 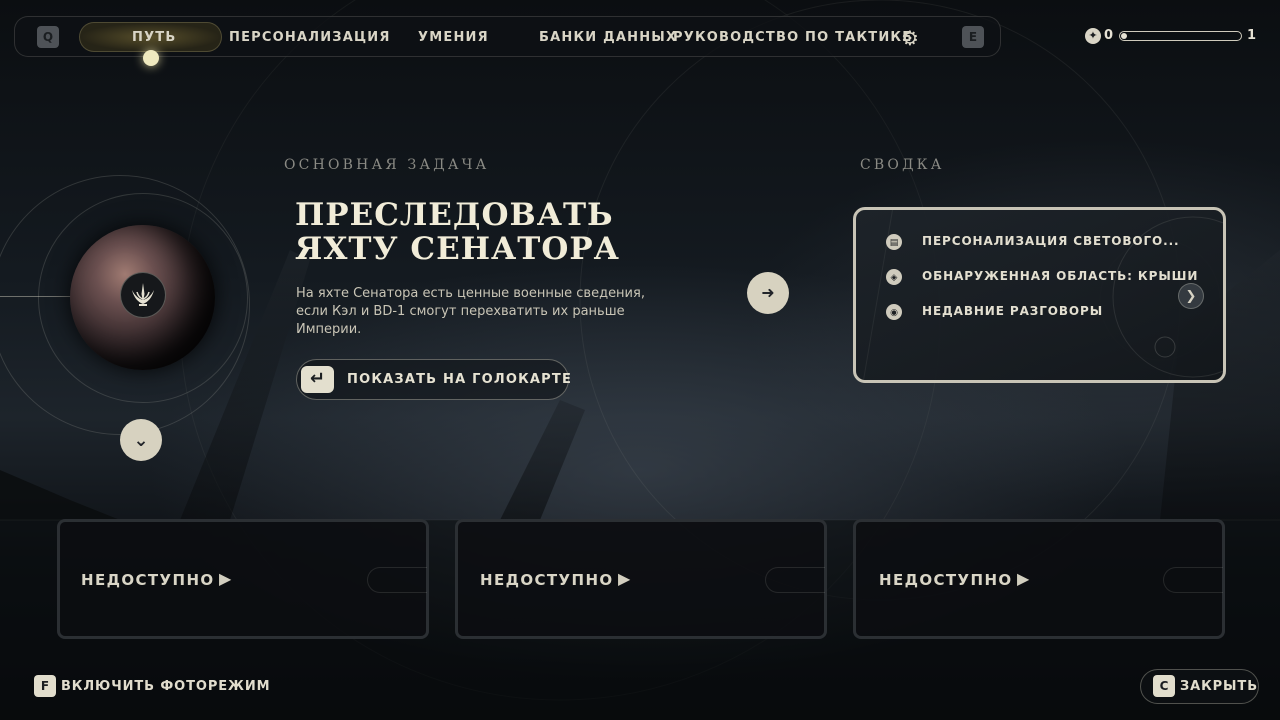 I want to click on next-tab-key: E, so click(x=973, y=37).